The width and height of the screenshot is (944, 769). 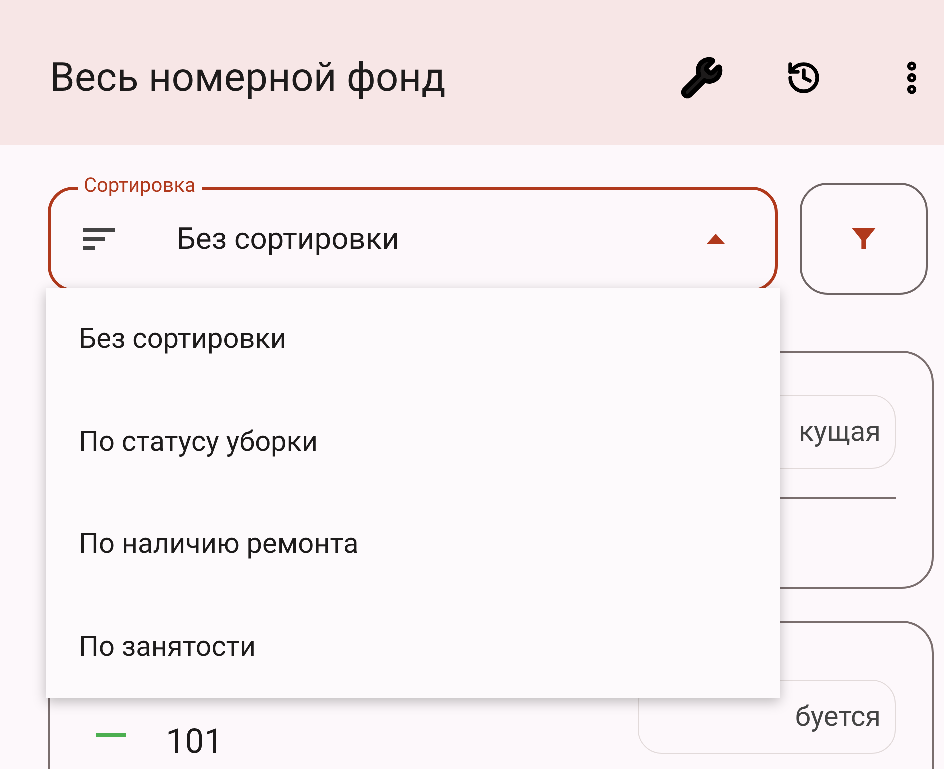 What do you see at coordinates (195, 742) in the screenshot?
I see `room-number: 101` at bounding box center [195, 742].